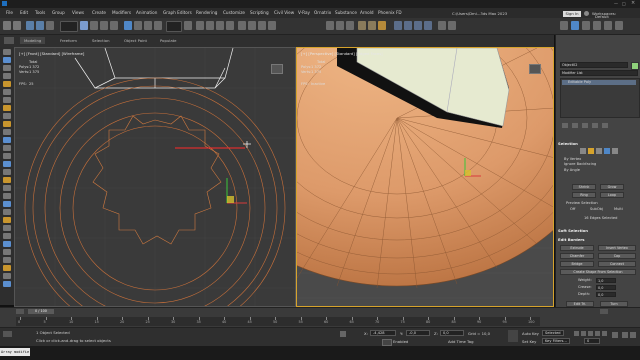 The width and height of the screenshot is (640, 360). I want to click on link-icon, so click(30, 25).